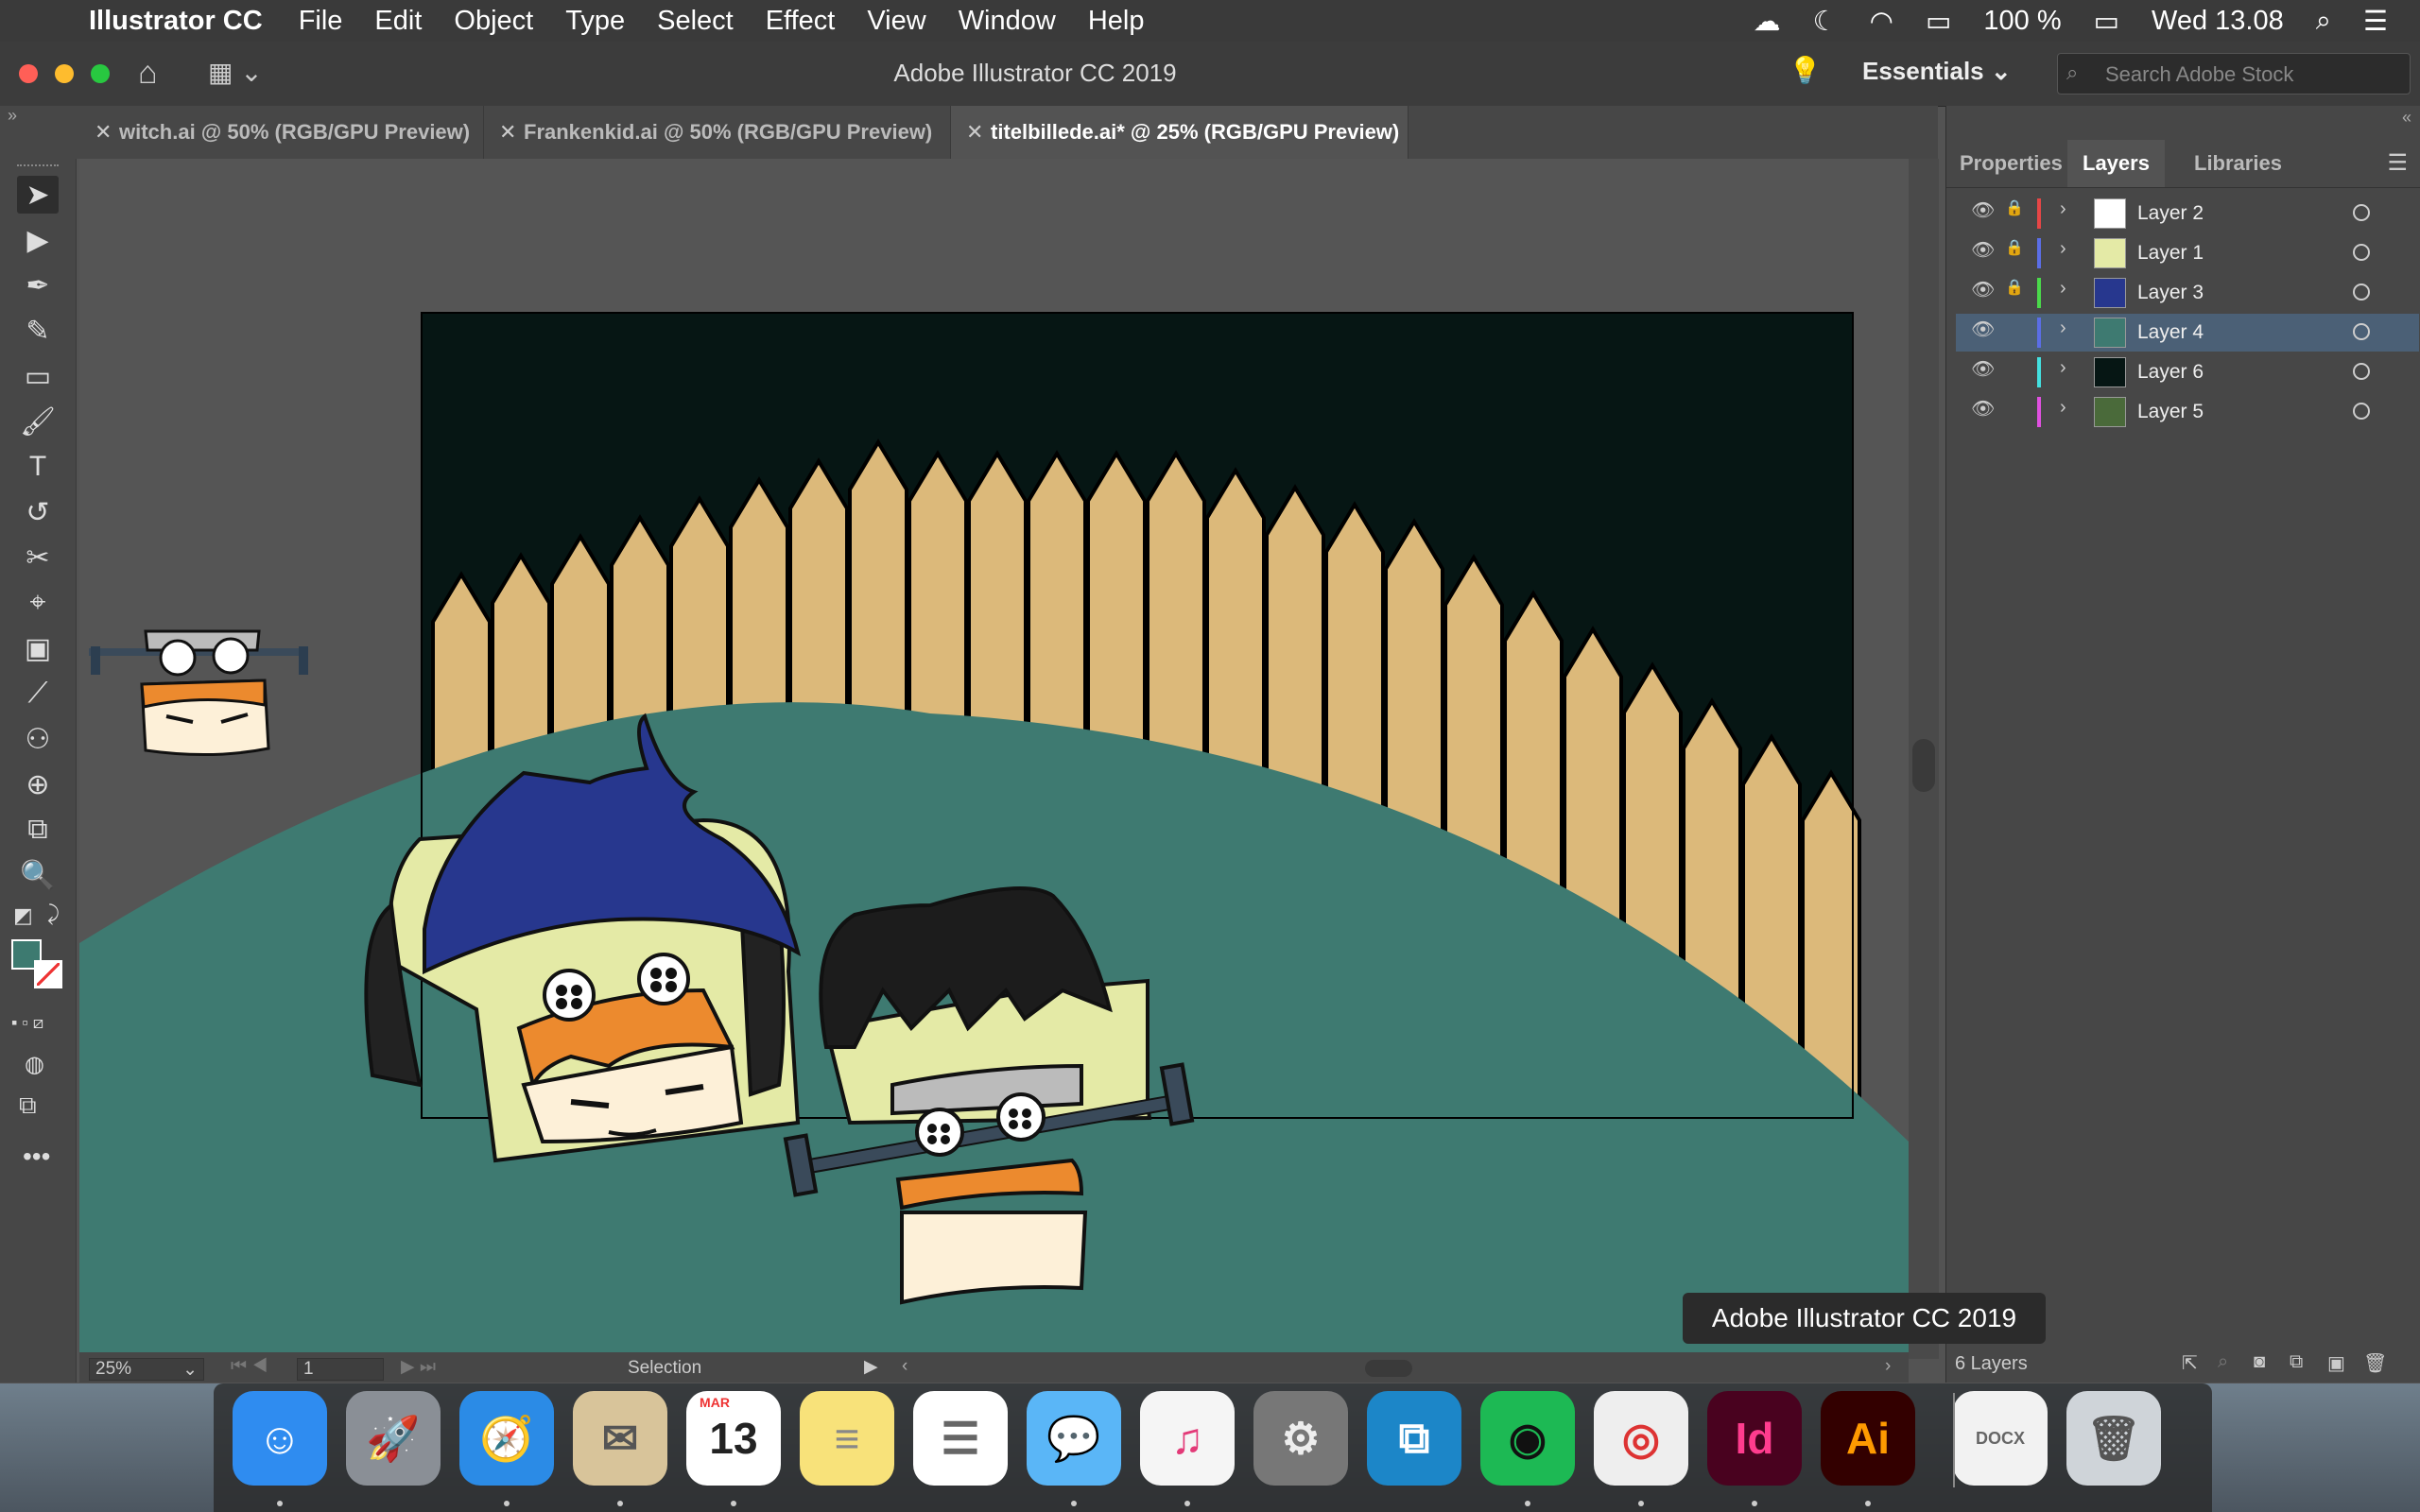 The height and width of the screenshot is (1512, 2420). I want to click on layer-name: Layer 2, so click(2170, 213).